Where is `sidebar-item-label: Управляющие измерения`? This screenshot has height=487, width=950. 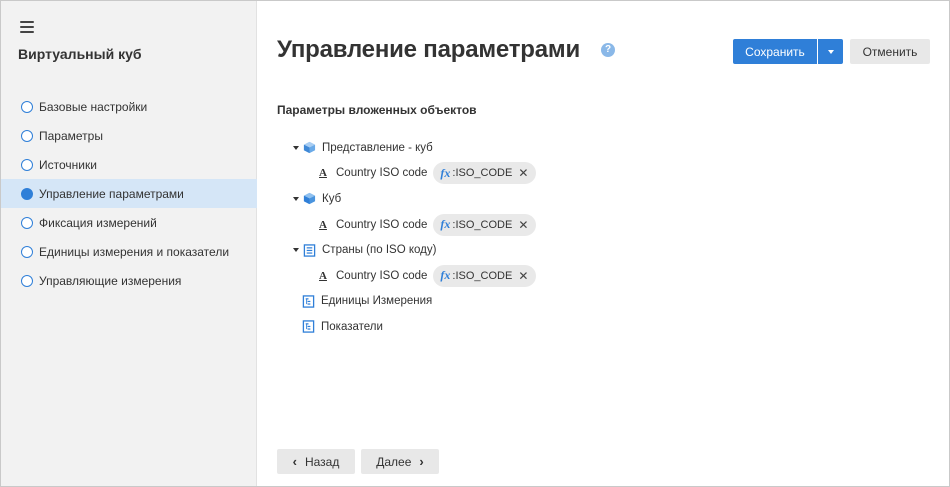
sidebar-item-label: Управляющие измерения is located at coordinates (110, 280).